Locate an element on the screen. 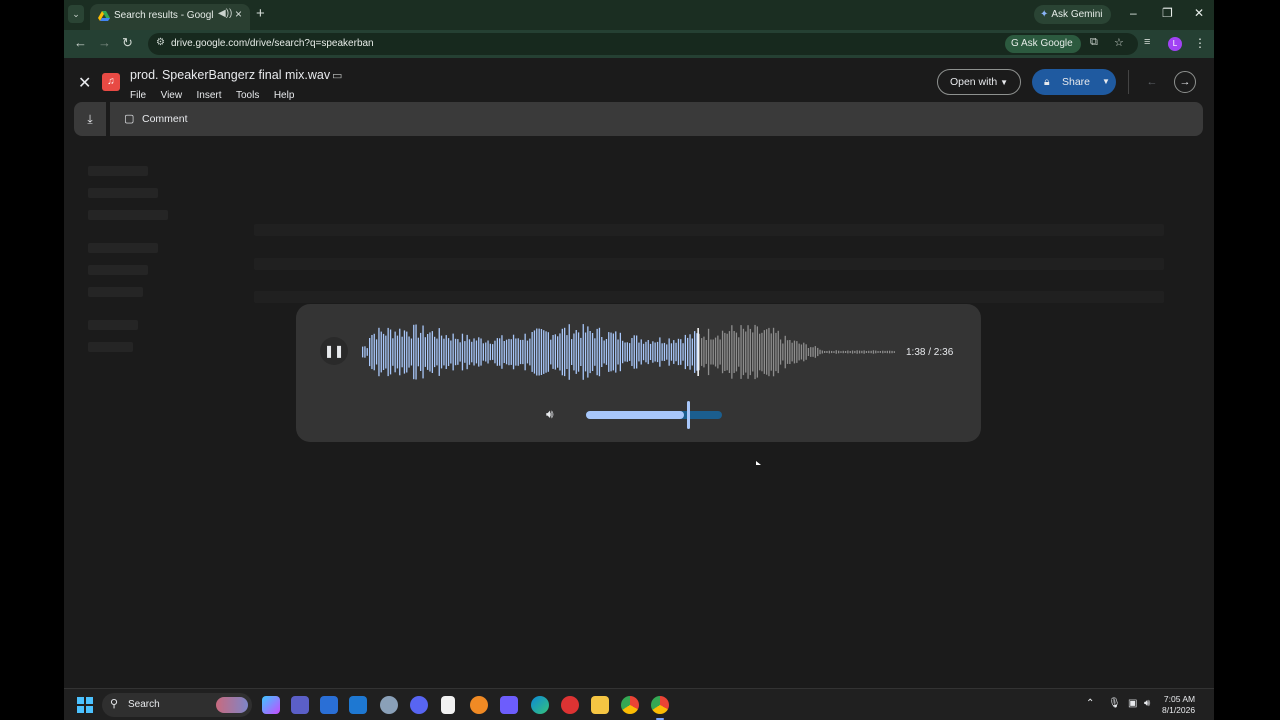 Image resolution: width=1280 pixels, height=720 pixels. browser-menu-icon: ⋮ is located at coordinates (1200, 43).